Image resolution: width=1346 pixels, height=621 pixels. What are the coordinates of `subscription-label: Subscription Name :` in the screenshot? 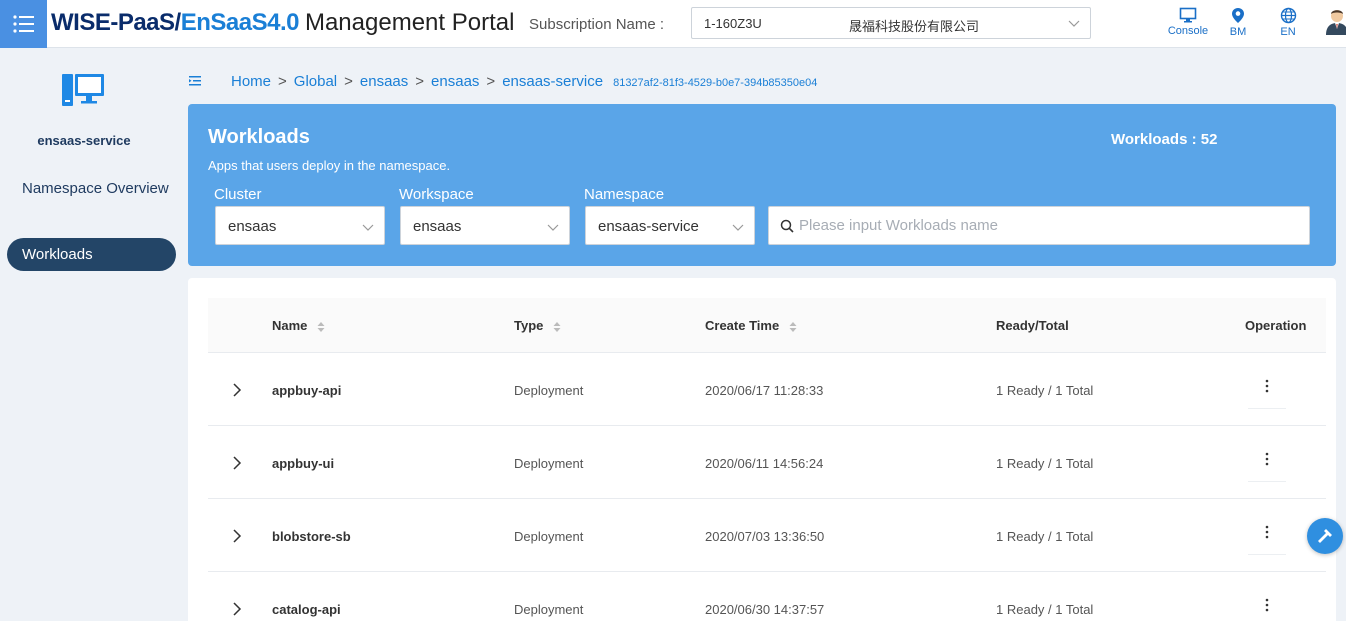 It's located at (597, 24).